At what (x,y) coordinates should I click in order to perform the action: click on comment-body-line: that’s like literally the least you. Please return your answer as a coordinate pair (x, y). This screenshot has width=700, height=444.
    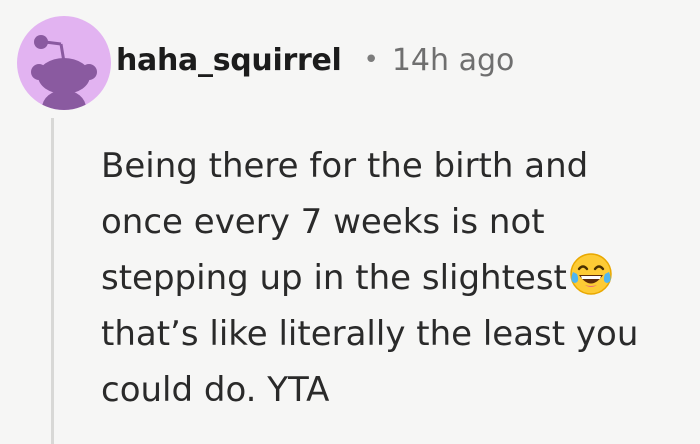
    Looking at the image, I should click on (370, 334).